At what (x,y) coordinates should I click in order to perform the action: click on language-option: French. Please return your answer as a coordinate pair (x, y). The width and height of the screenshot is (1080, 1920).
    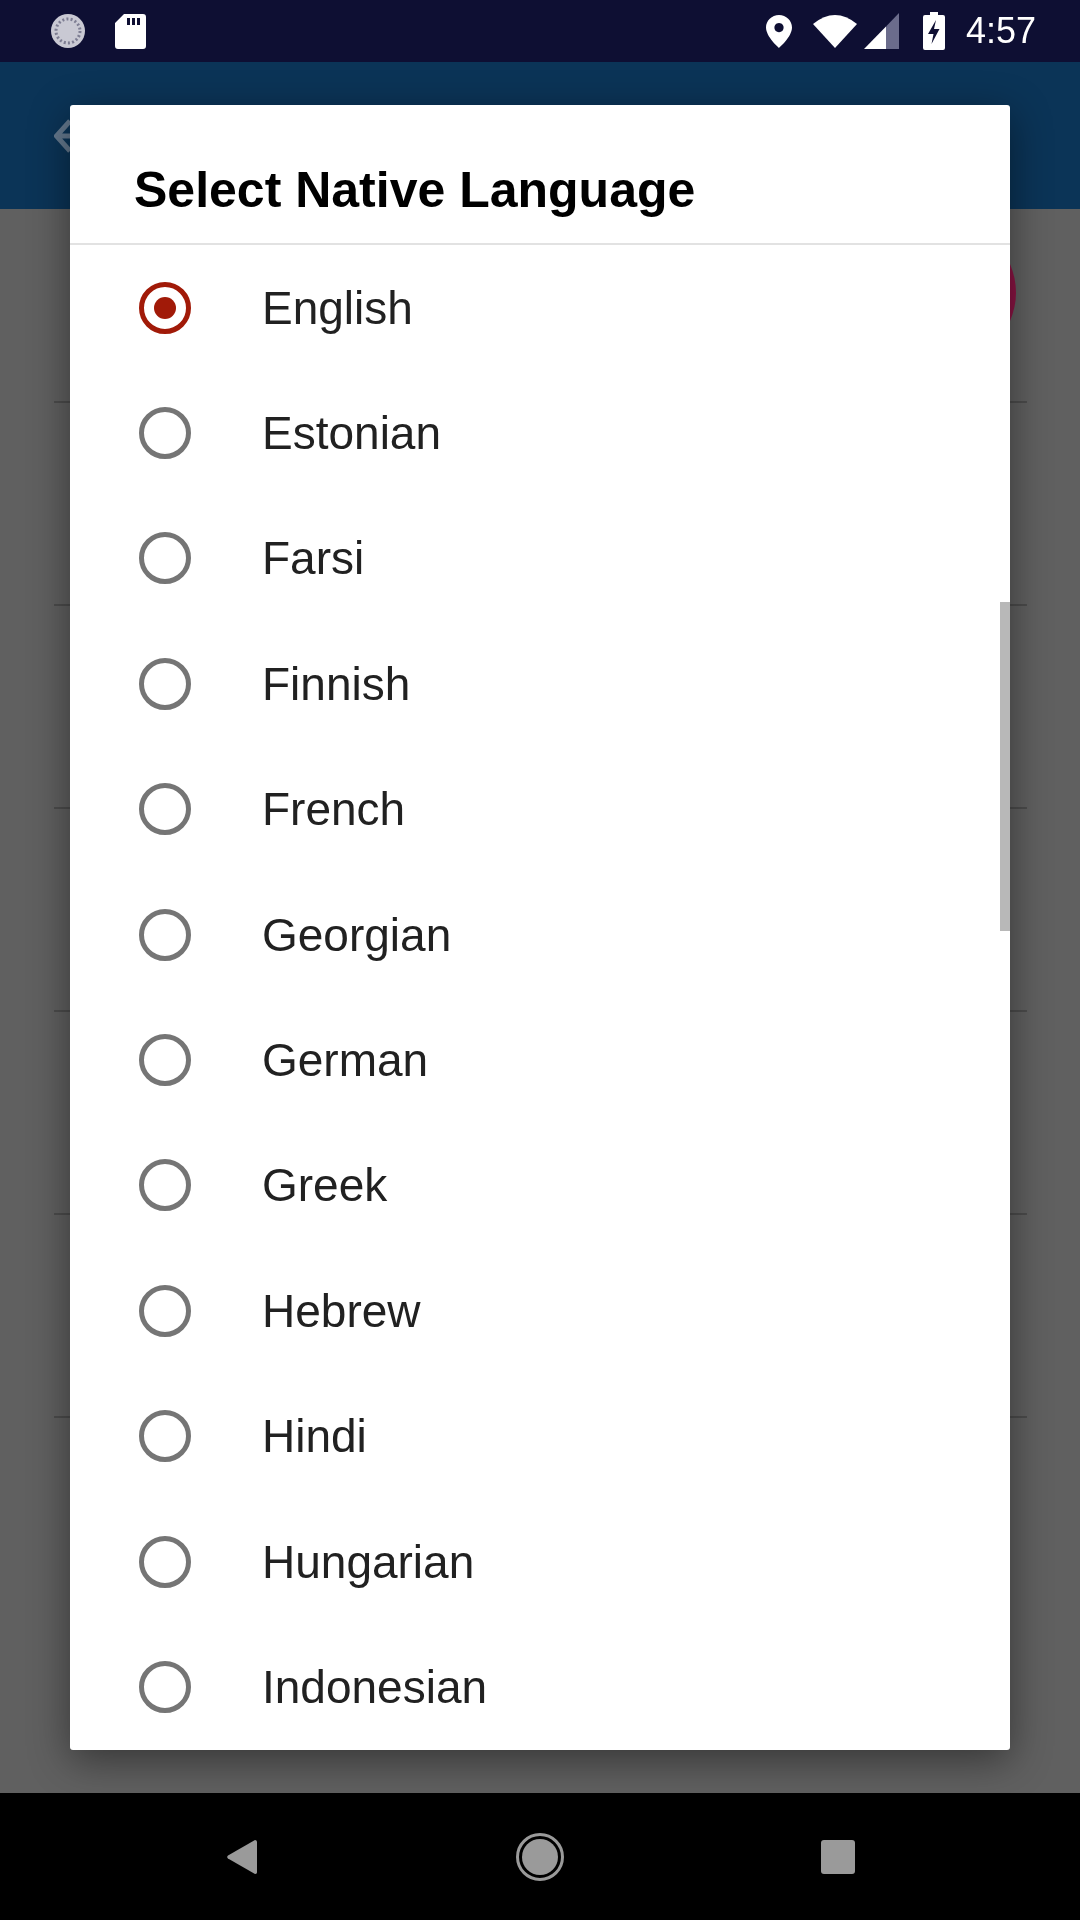
    Looking at the image, I should click on (540, 809).